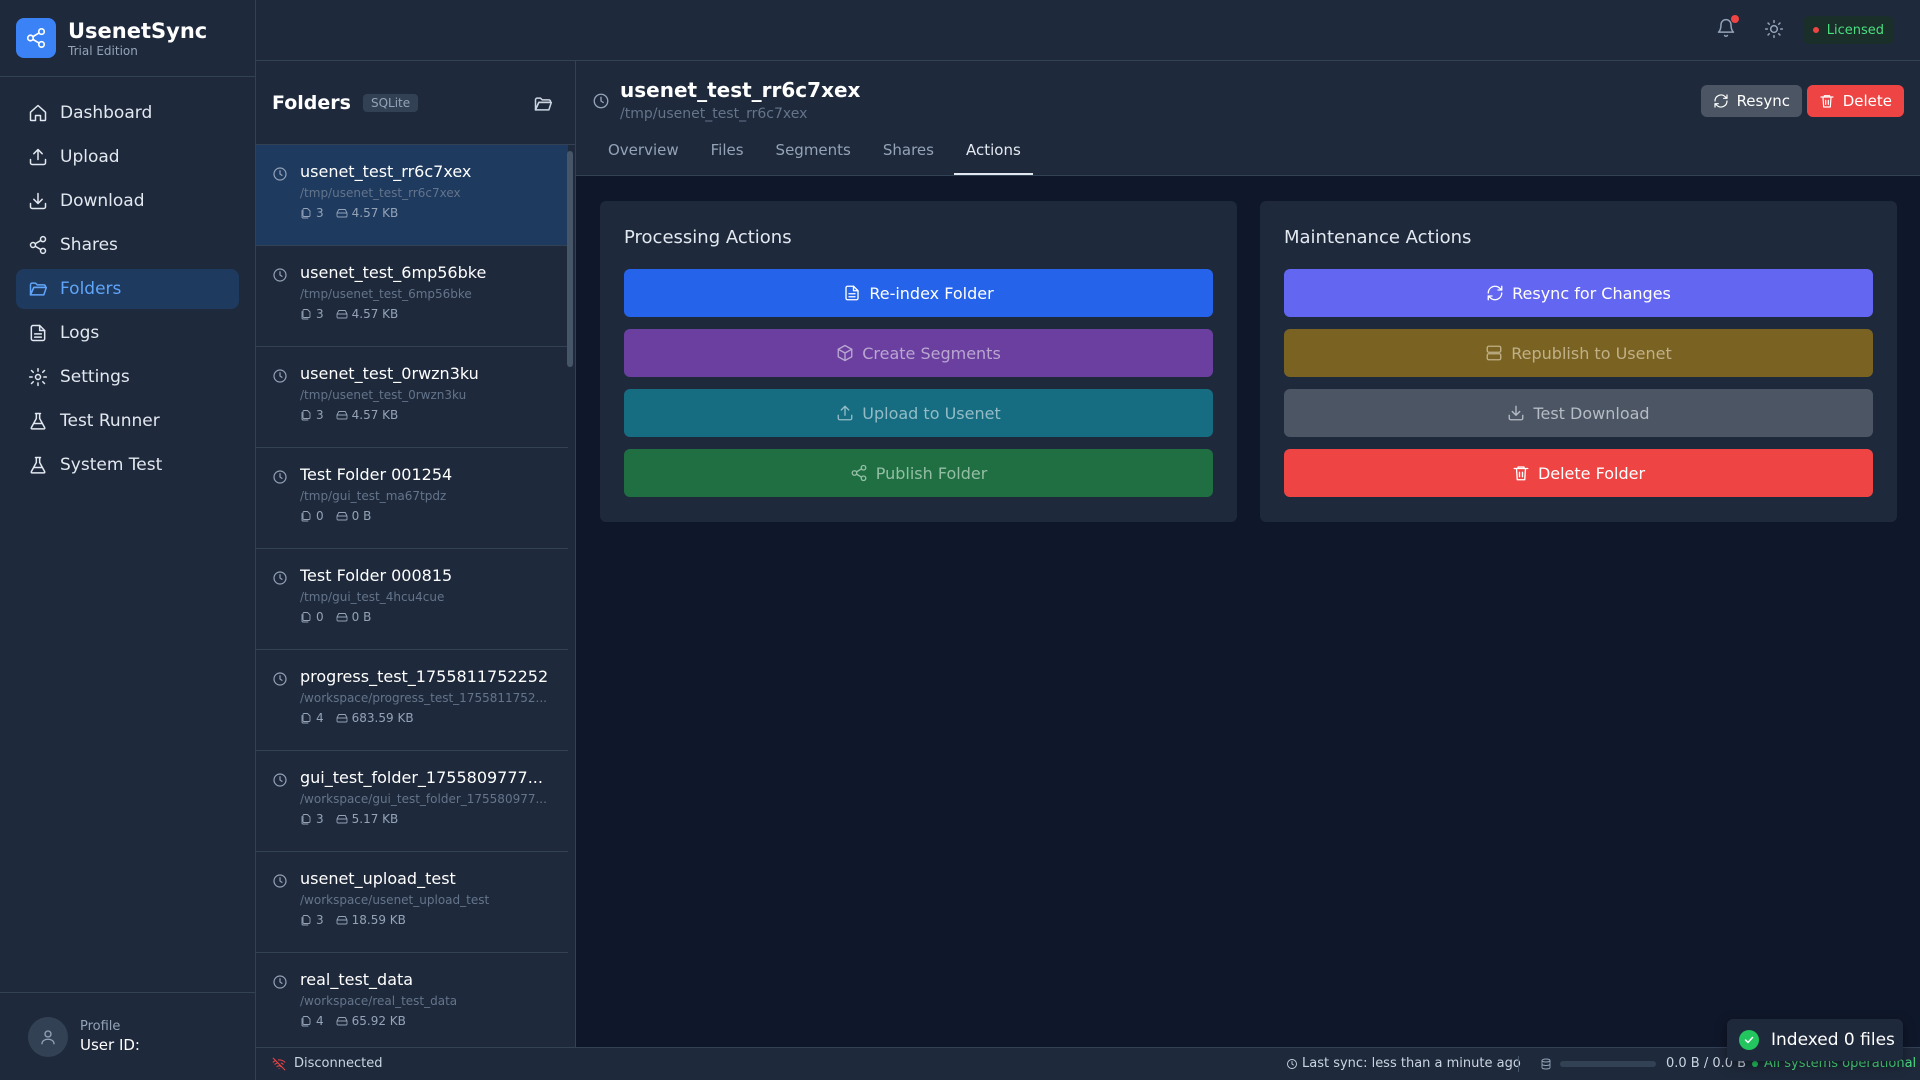  I want to click on folder-path: /tmp/gui_test_4hcu4cue, so click(372, 597).